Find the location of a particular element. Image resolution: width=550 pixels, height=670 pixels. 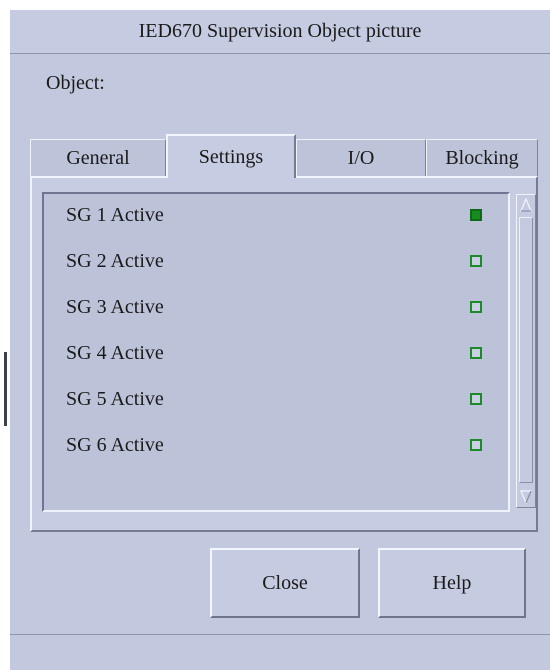

tab-general-label: General is located at coordinates (98, 157).